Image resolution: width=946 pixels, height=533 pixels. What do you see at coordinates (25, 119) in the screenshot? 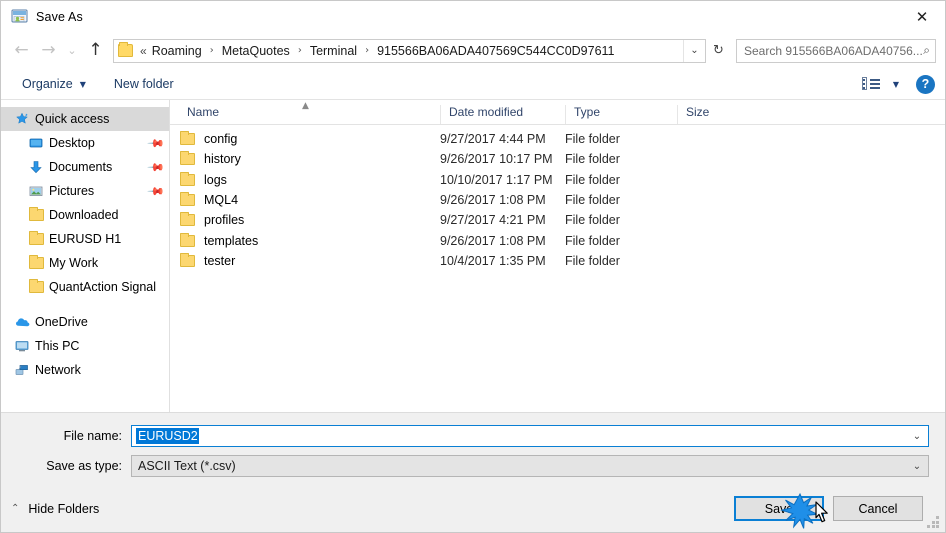
I see `star-icon` at bounding box center [25, 119].